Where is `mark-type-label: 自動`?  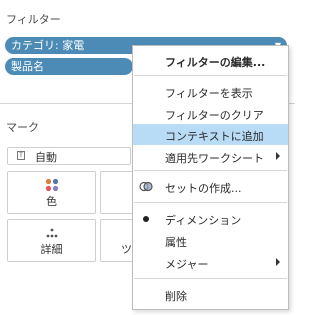 mark-type-label: 自動 is located at coordinates (46, 157).